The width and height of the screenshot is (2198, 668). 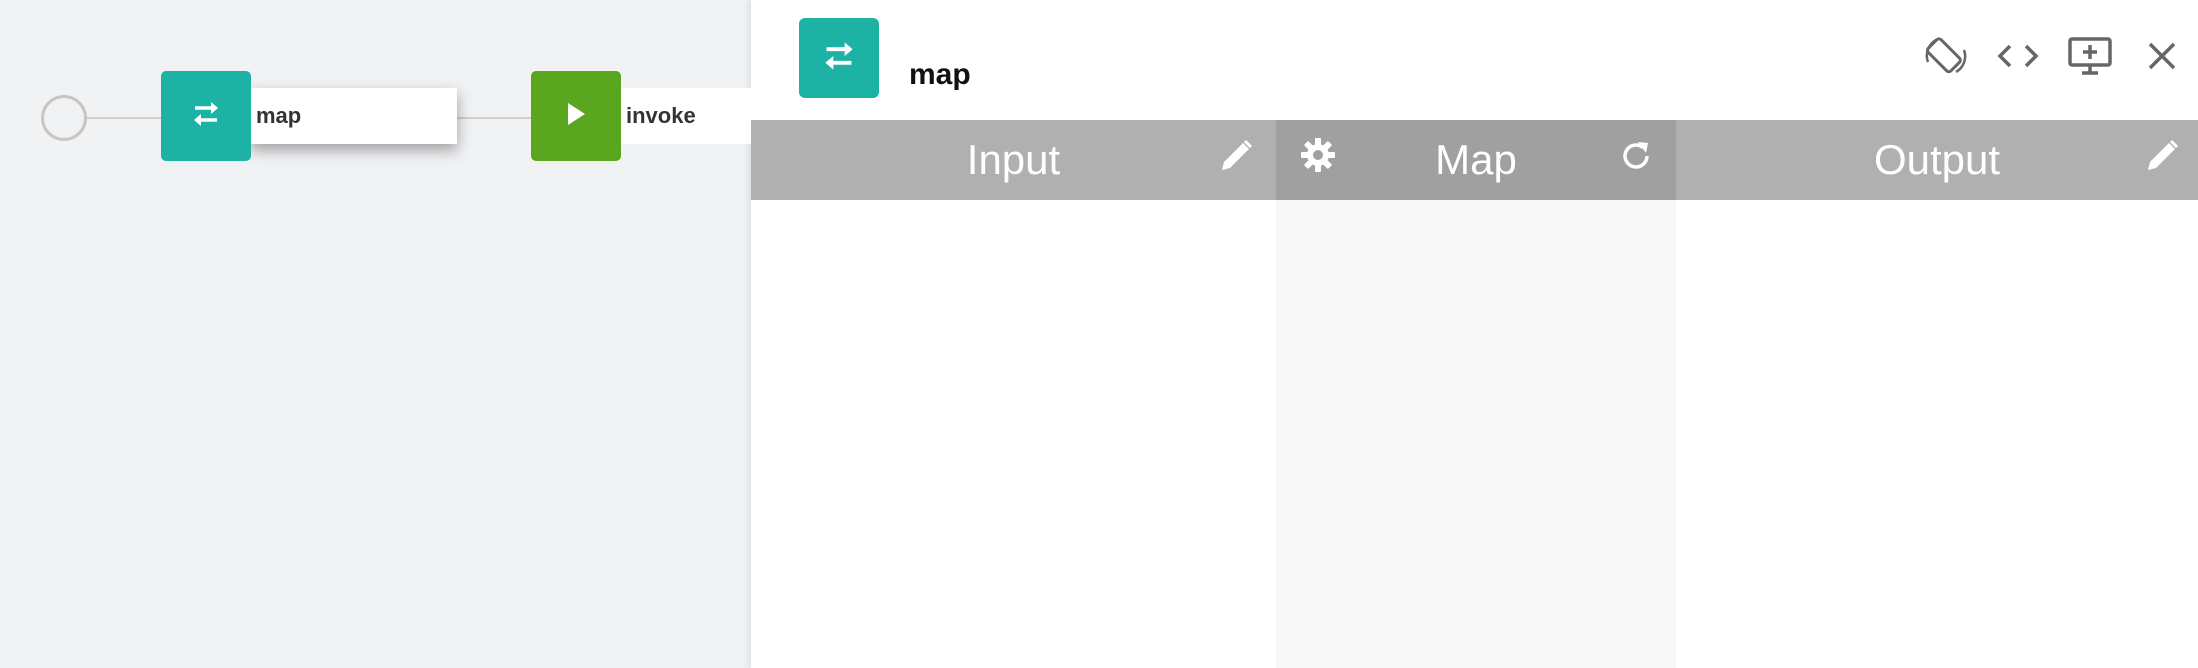 I want to click on close-icon, so click(x=2162, y=58).